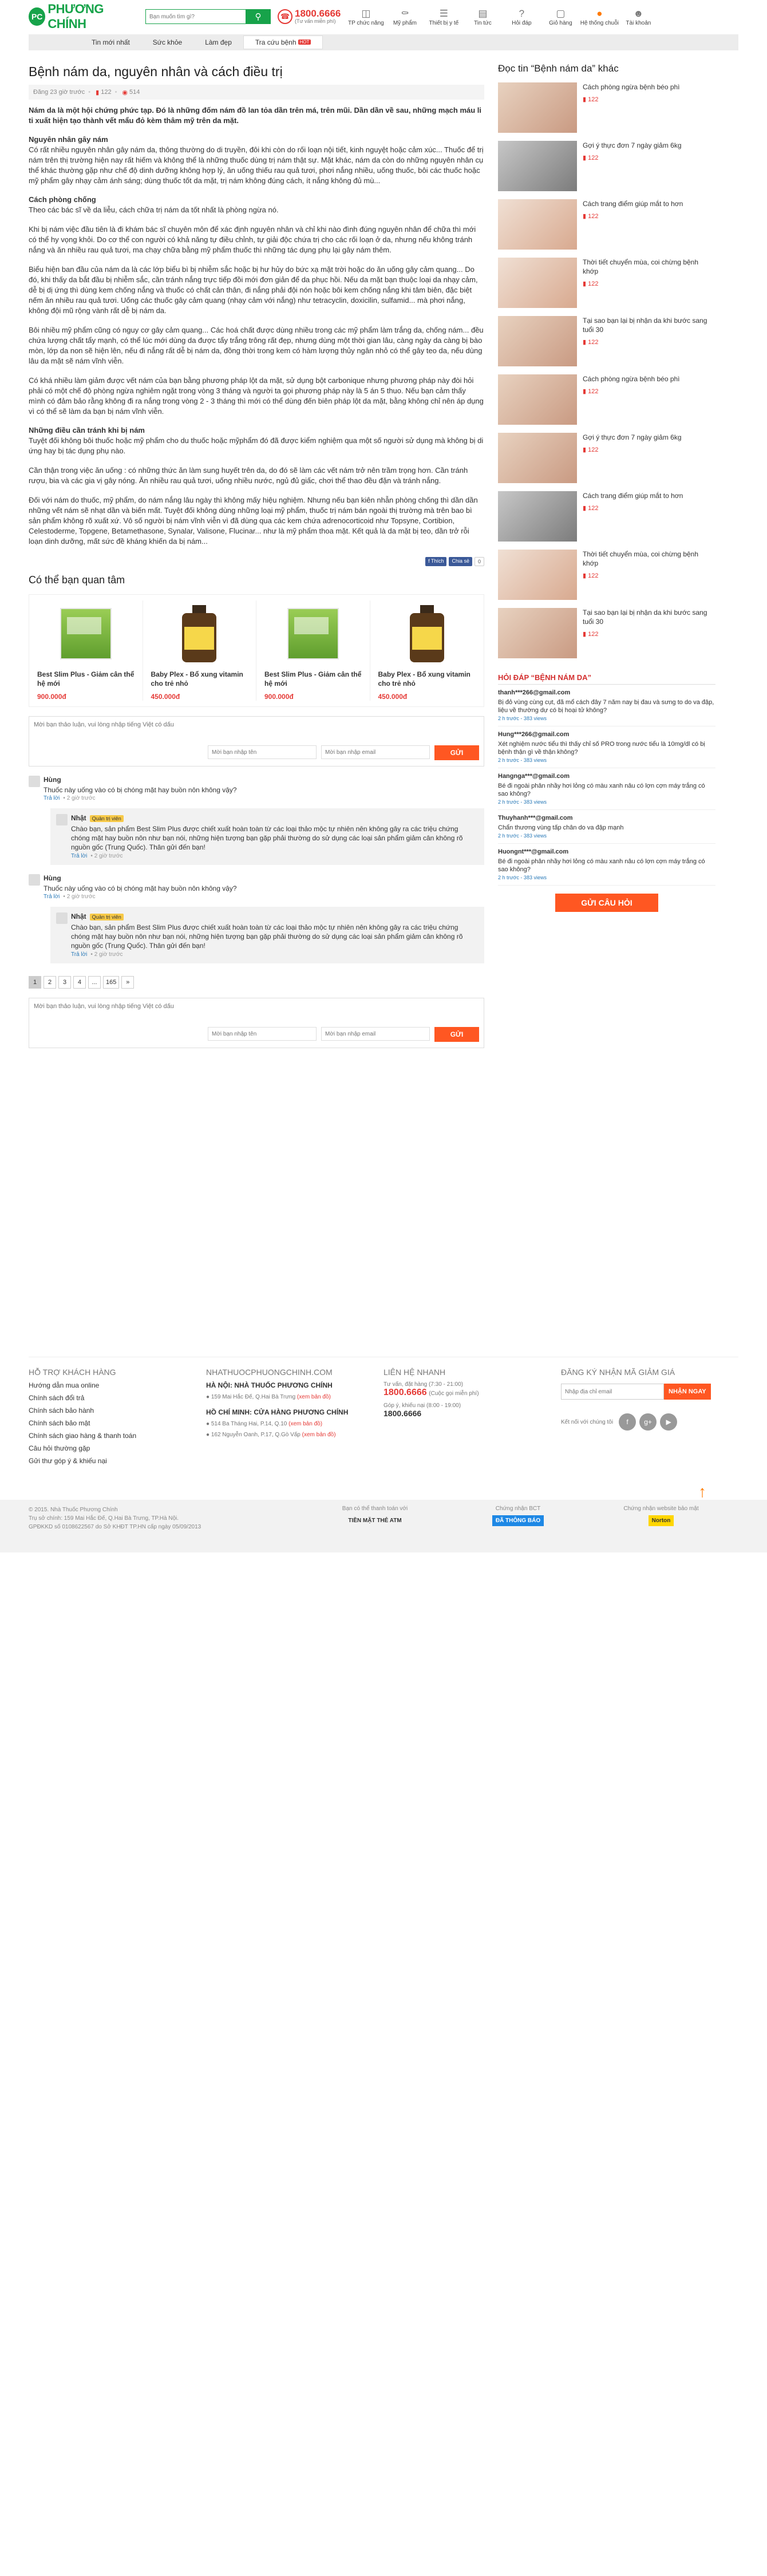 The height and width of the screenshot is (2576, 767). I want to click on search-input, so click(195, 16).